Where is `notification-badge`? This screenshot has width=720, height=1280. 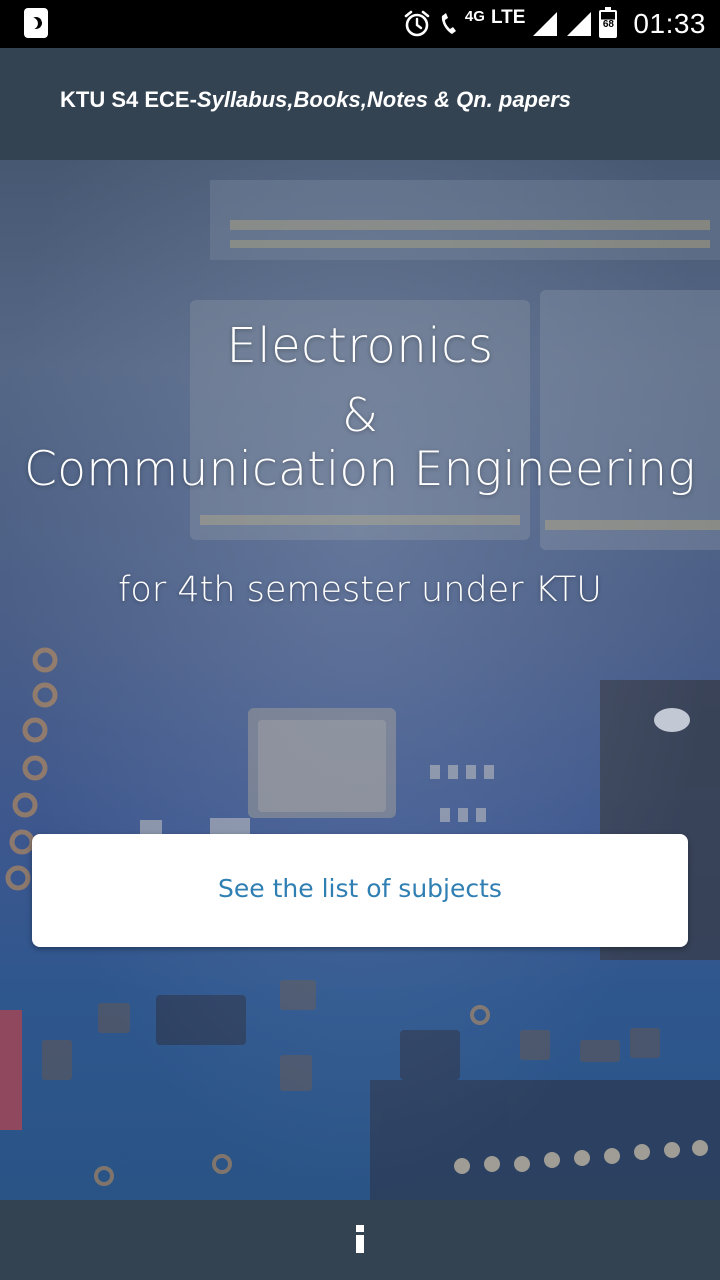
notification-badge is located at coordinates (36, 23).